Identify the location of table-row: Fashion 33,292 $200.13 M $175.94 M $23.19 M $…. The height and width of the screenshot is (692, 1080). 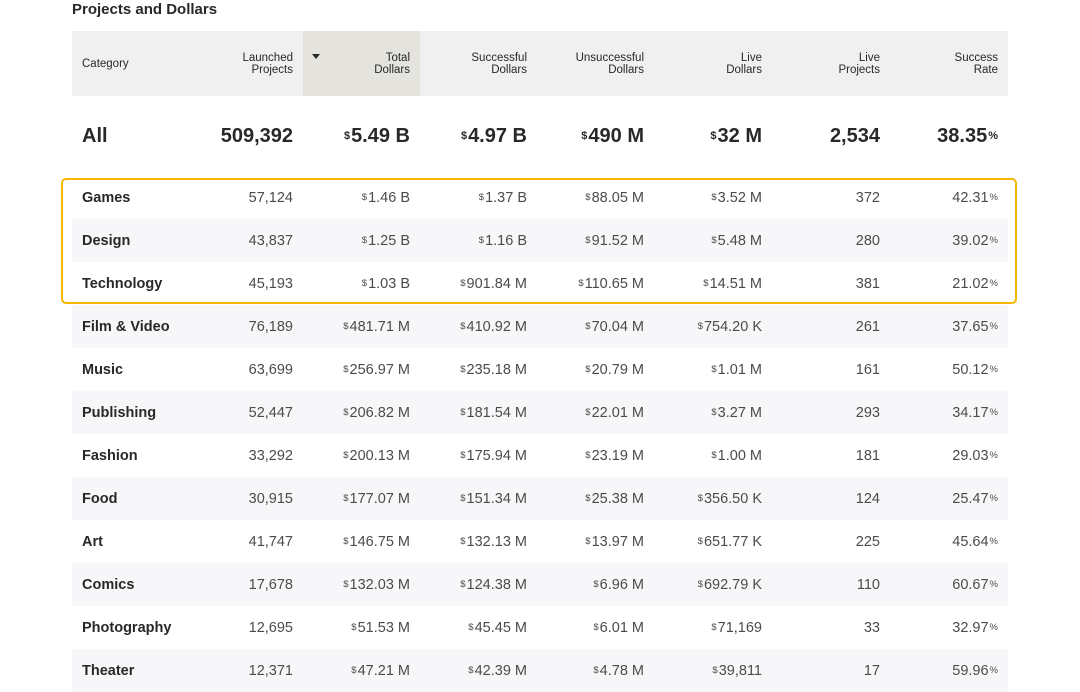
(540, 455).